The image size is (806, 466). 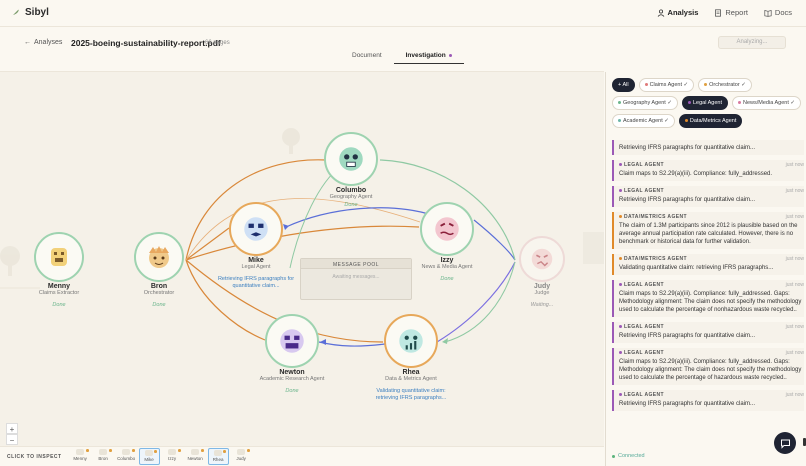 I want to click on inspect-chip-newton: Newton, so click(x=195, y=456).